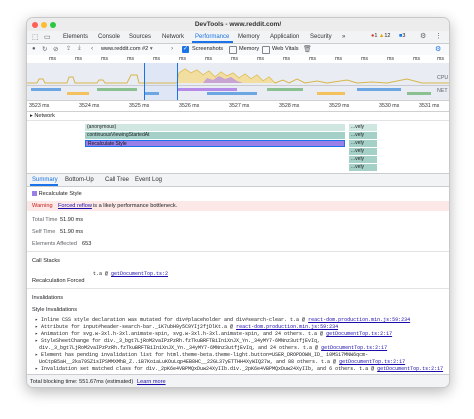 This screenshot has height=419, width=474. Describe the element at coordinates (34, 49) in the screenshot. I see `record-icon: ●` at that location.